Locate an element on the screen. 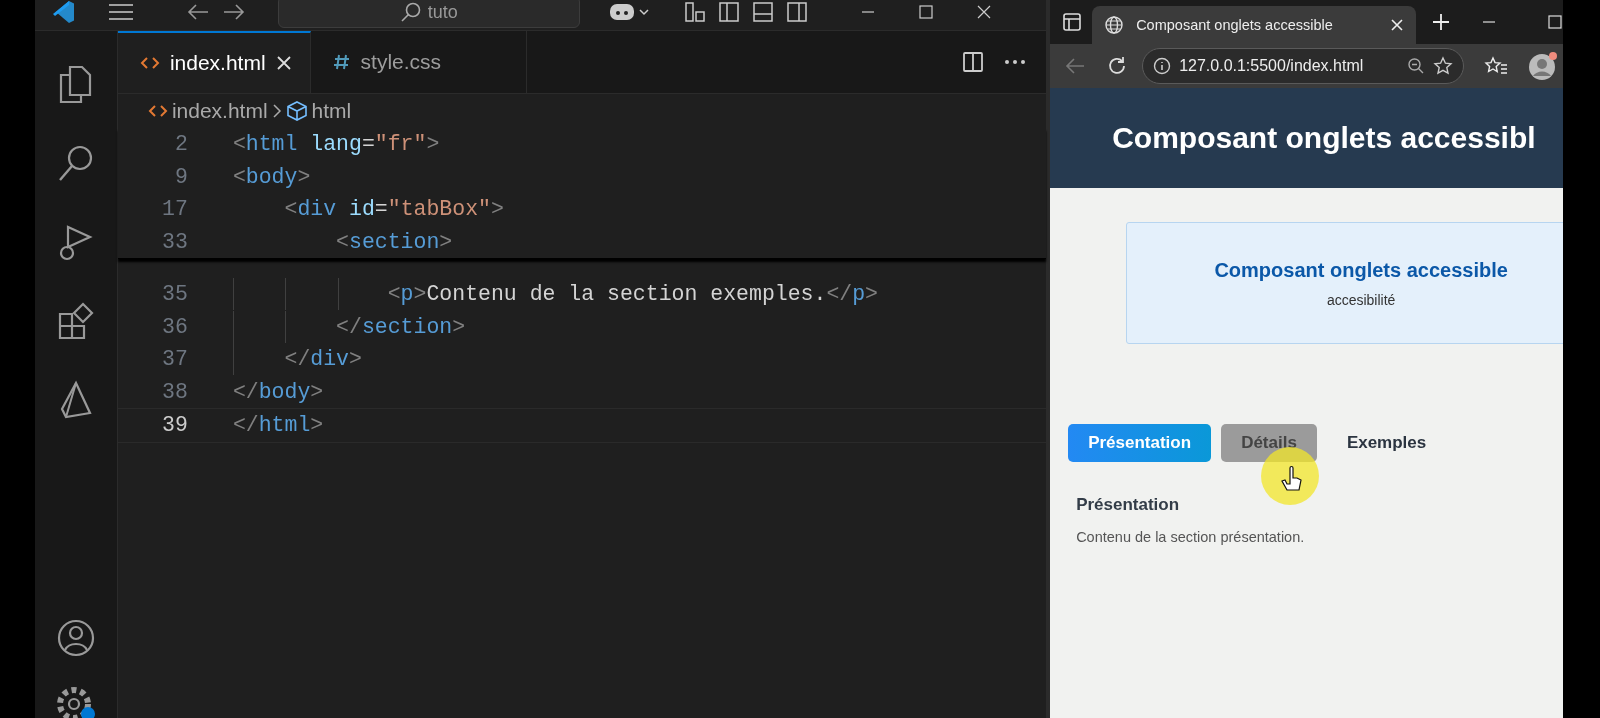  panel-toggle-icon is located at coordinates (762, 12).